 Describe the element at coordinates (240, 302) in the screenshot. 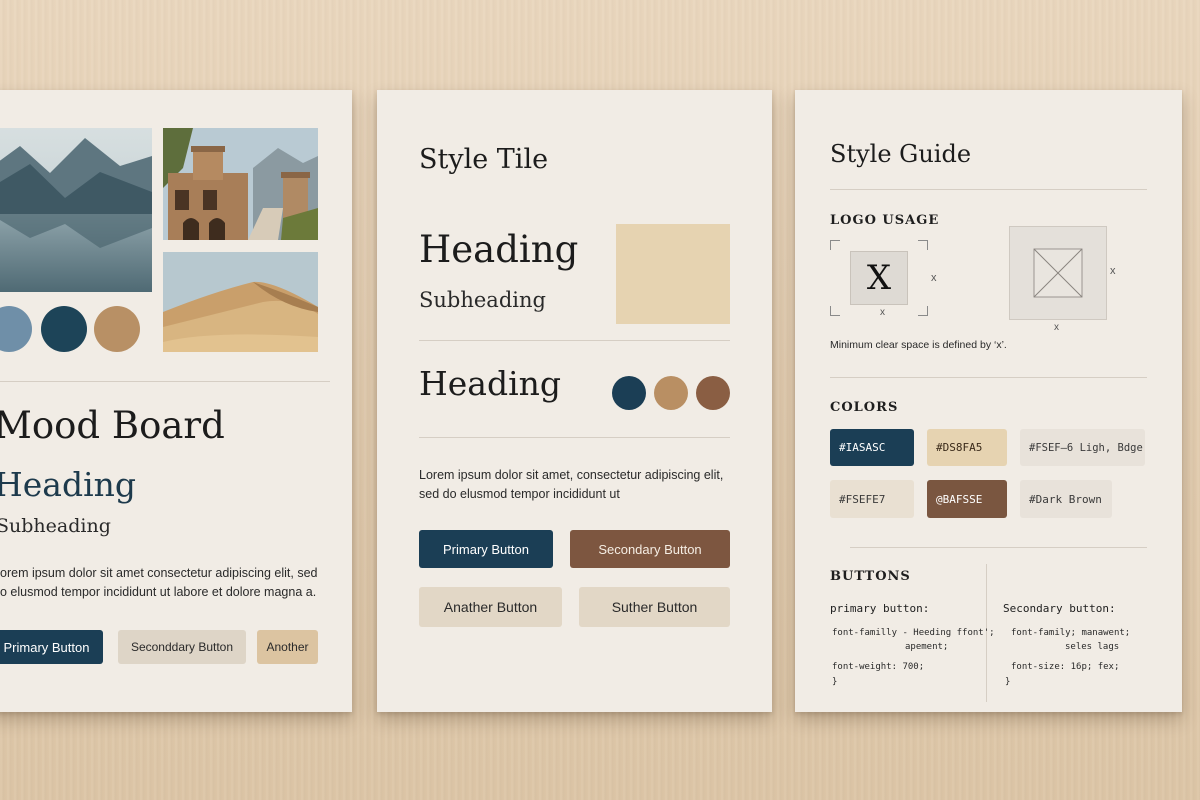

I see `desert-dunes-image` at that location.